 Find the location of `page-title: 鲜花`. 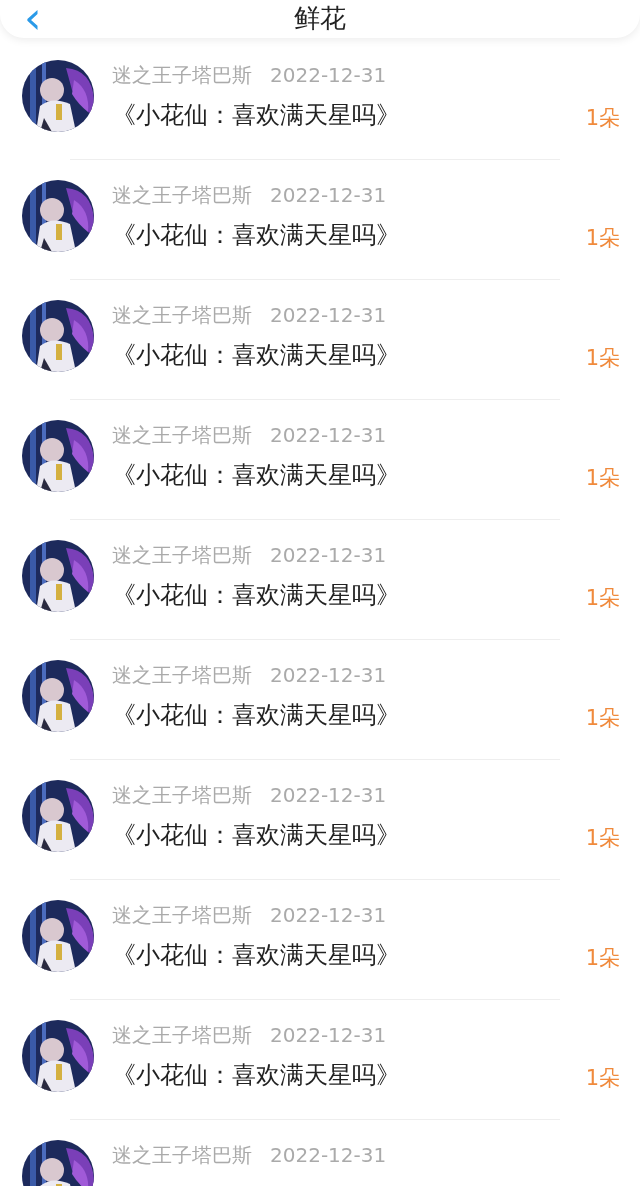

page-title: 鲜花 is located at coordinates (320, 18).